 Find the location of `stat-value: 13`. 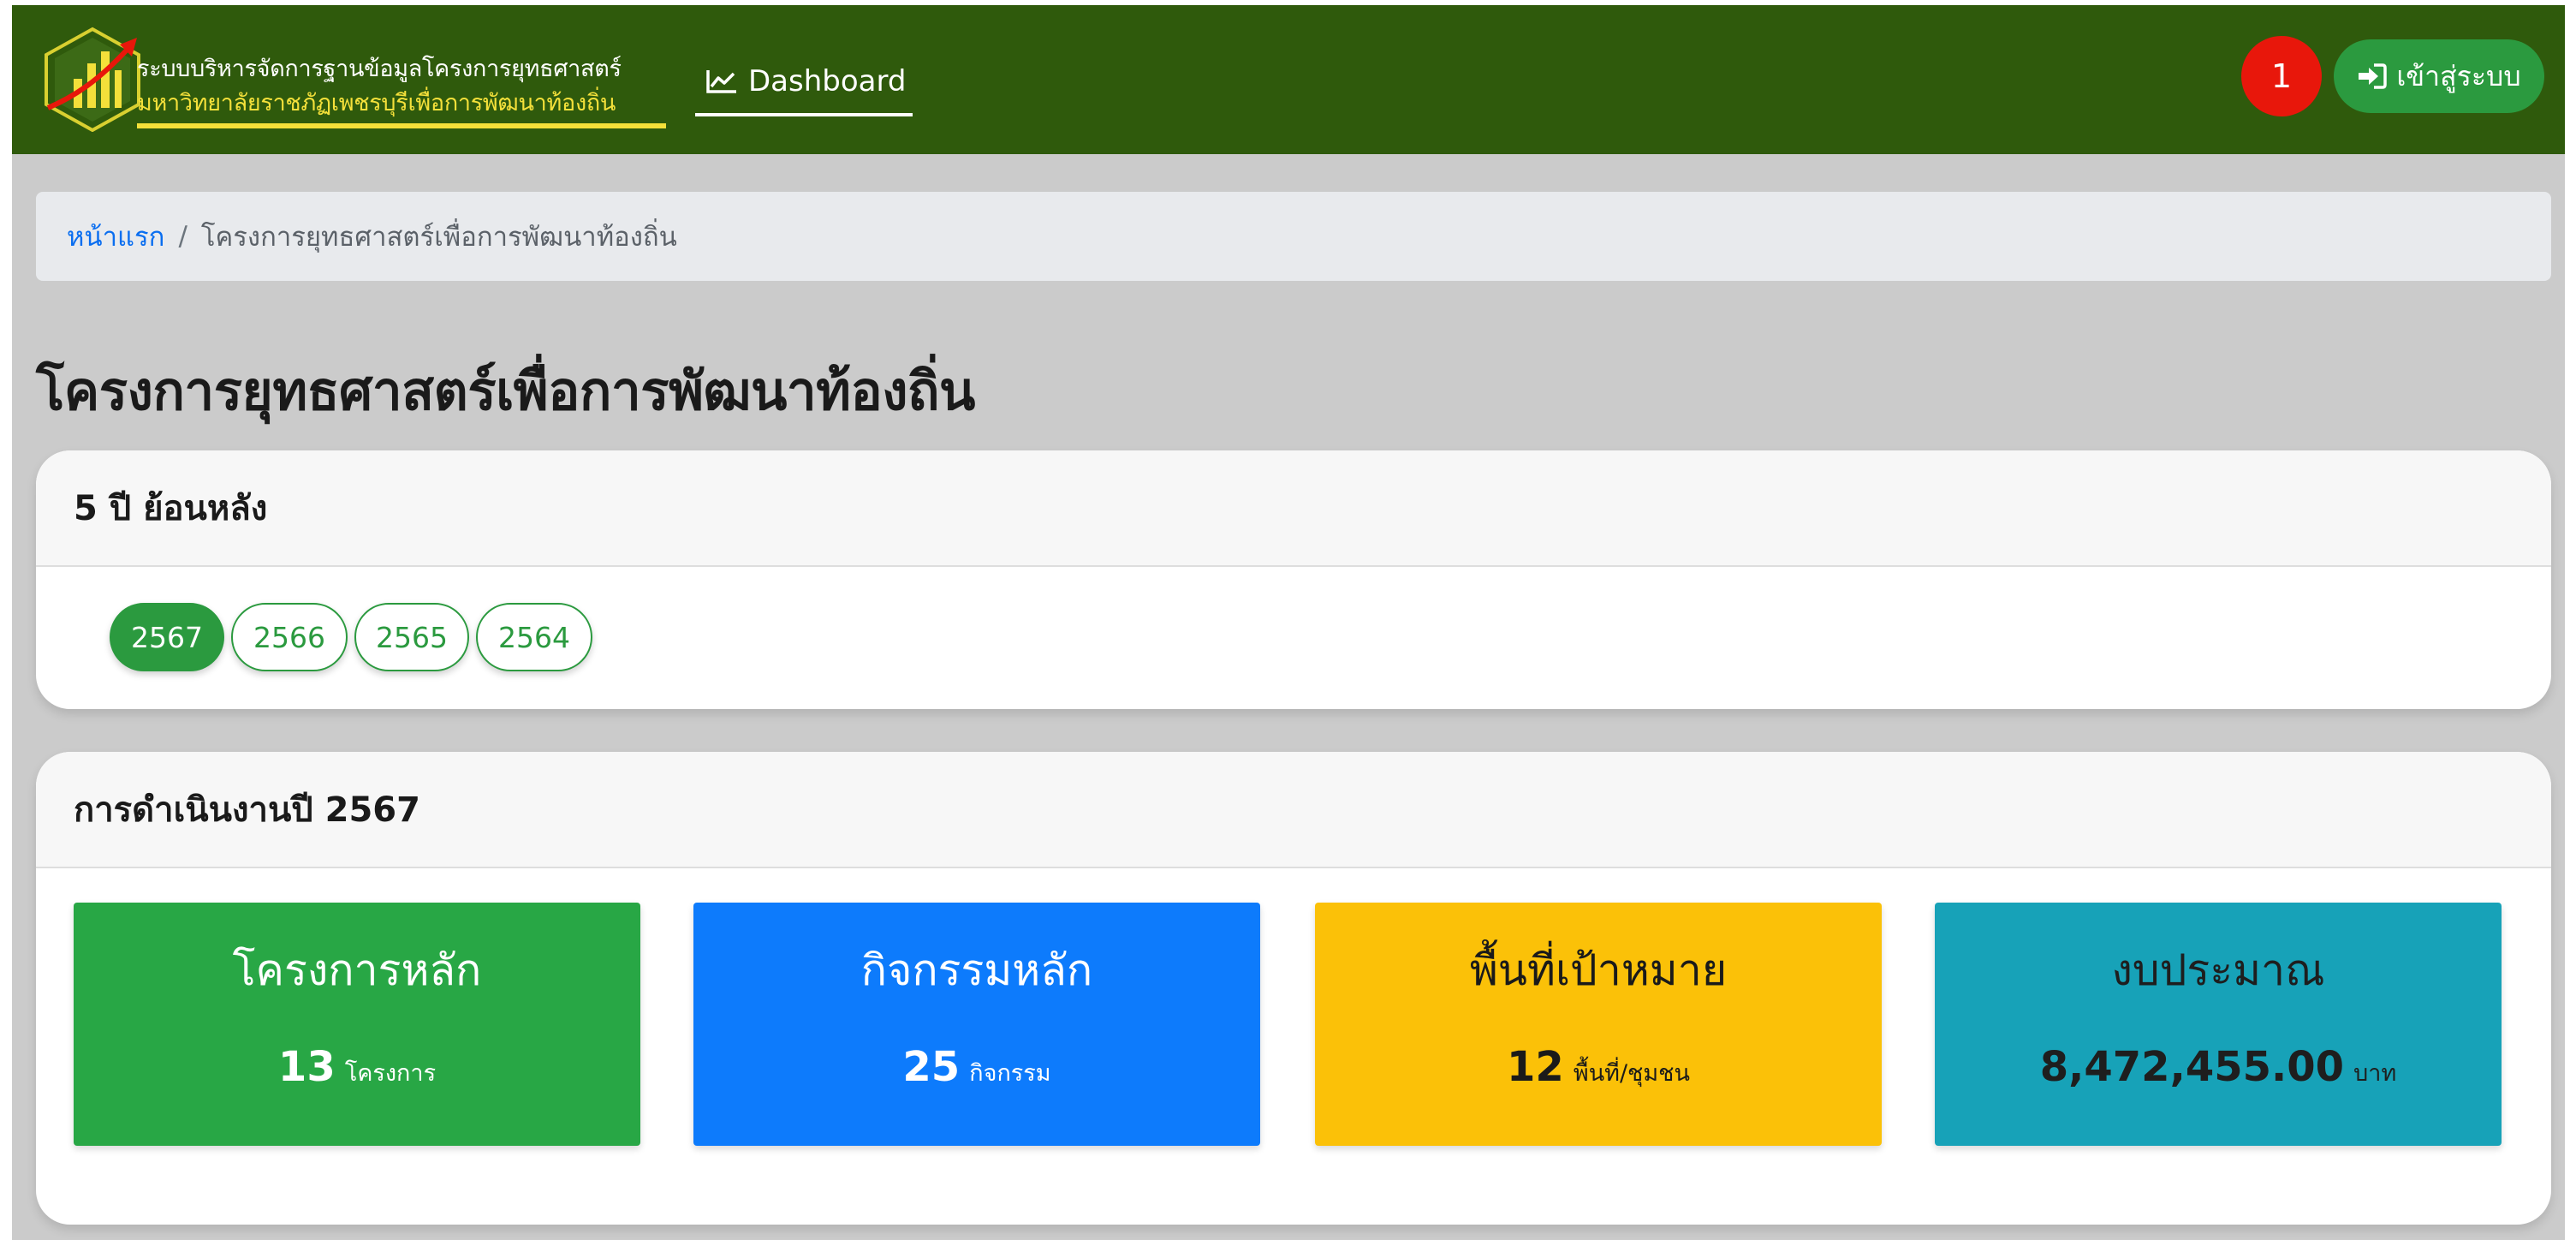

stat-value: 13 is located at coordinates (307, 1067).